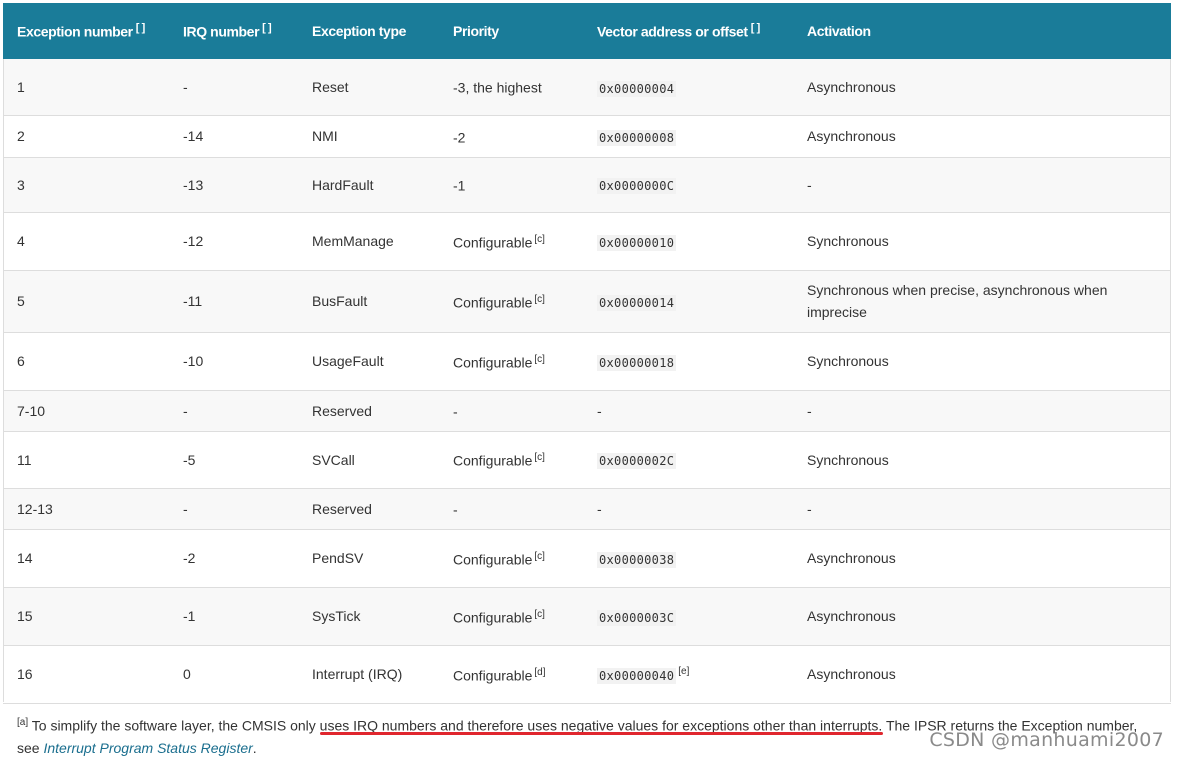 This screenshot has height=759, width=1178. I want to click on cell-exception-number: 6, so click(86, 361).